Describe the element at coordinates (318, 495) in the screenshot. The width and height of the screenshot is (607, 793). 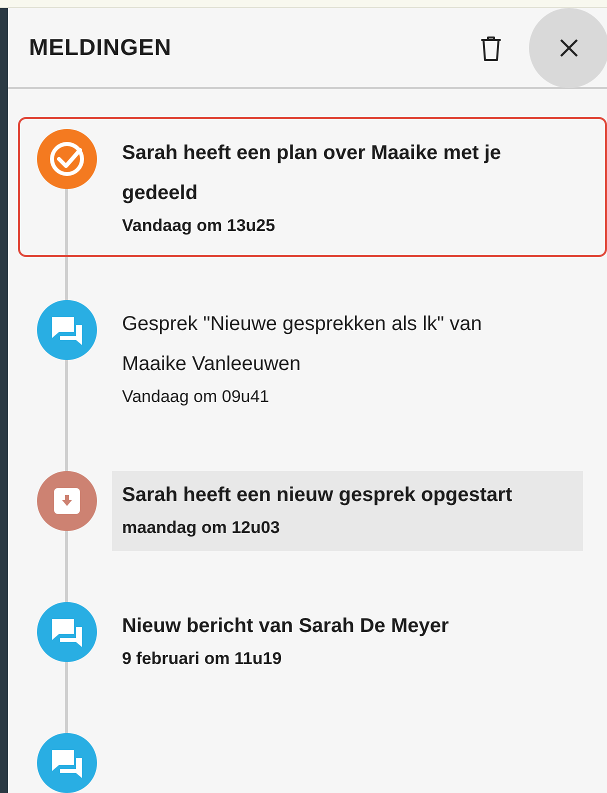
I see `notification-title: Sarah heeft een nieuw gesprek opgestart` at that location.